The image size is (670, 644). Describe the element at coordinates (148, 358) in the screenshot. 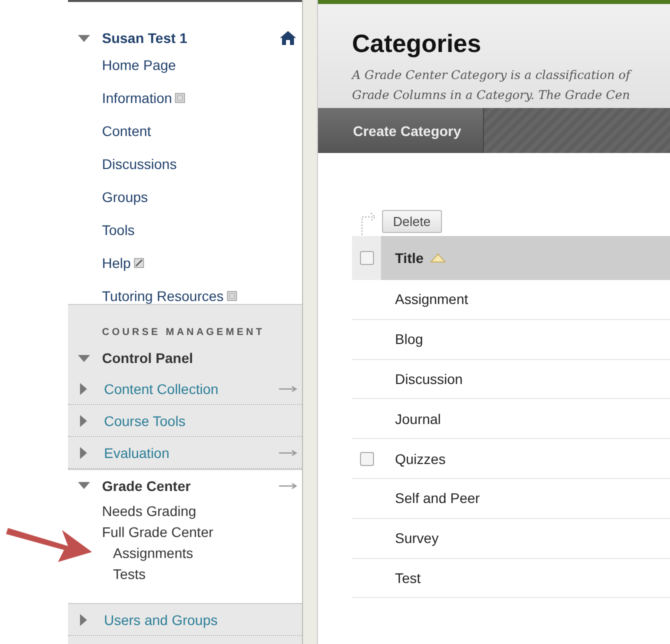

I see `control-panel-title: Control Panel` at that location.